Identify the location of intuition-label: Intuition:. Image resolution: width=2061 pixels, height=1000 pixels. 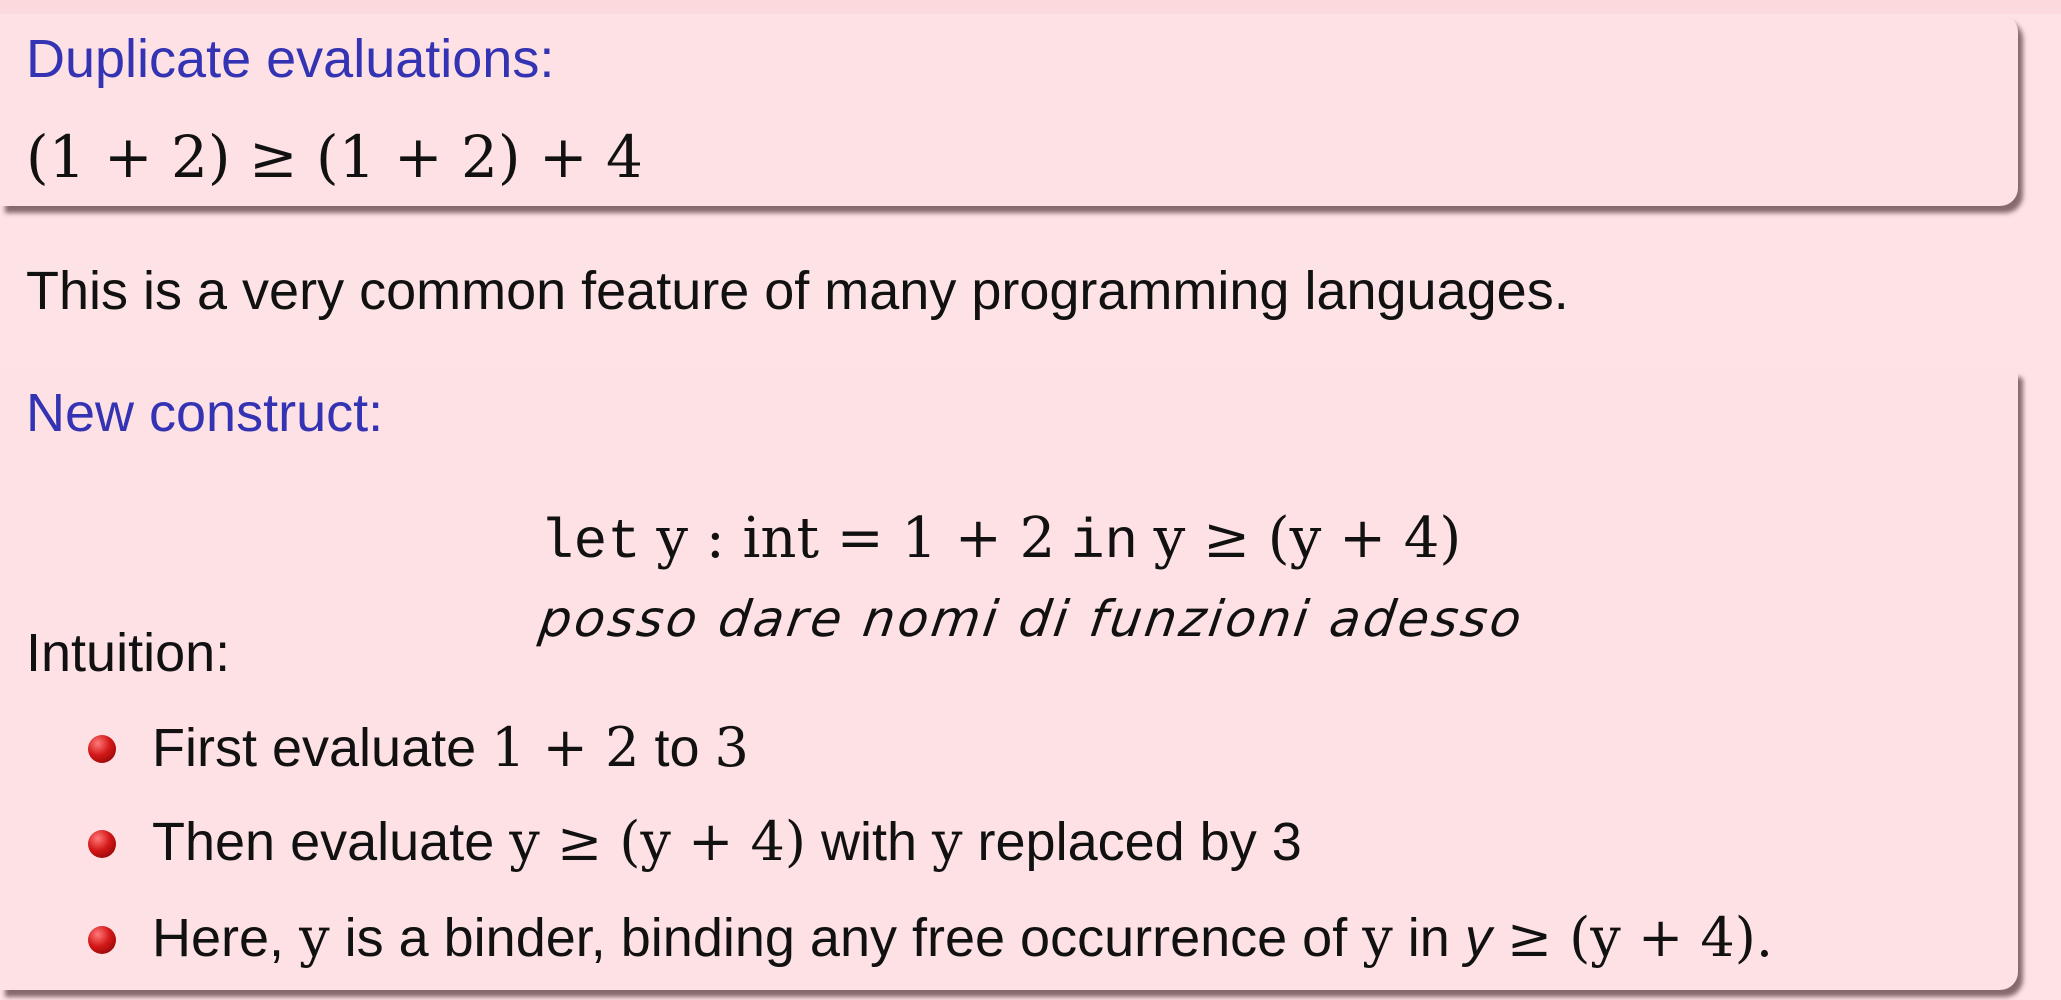
(128, 653).